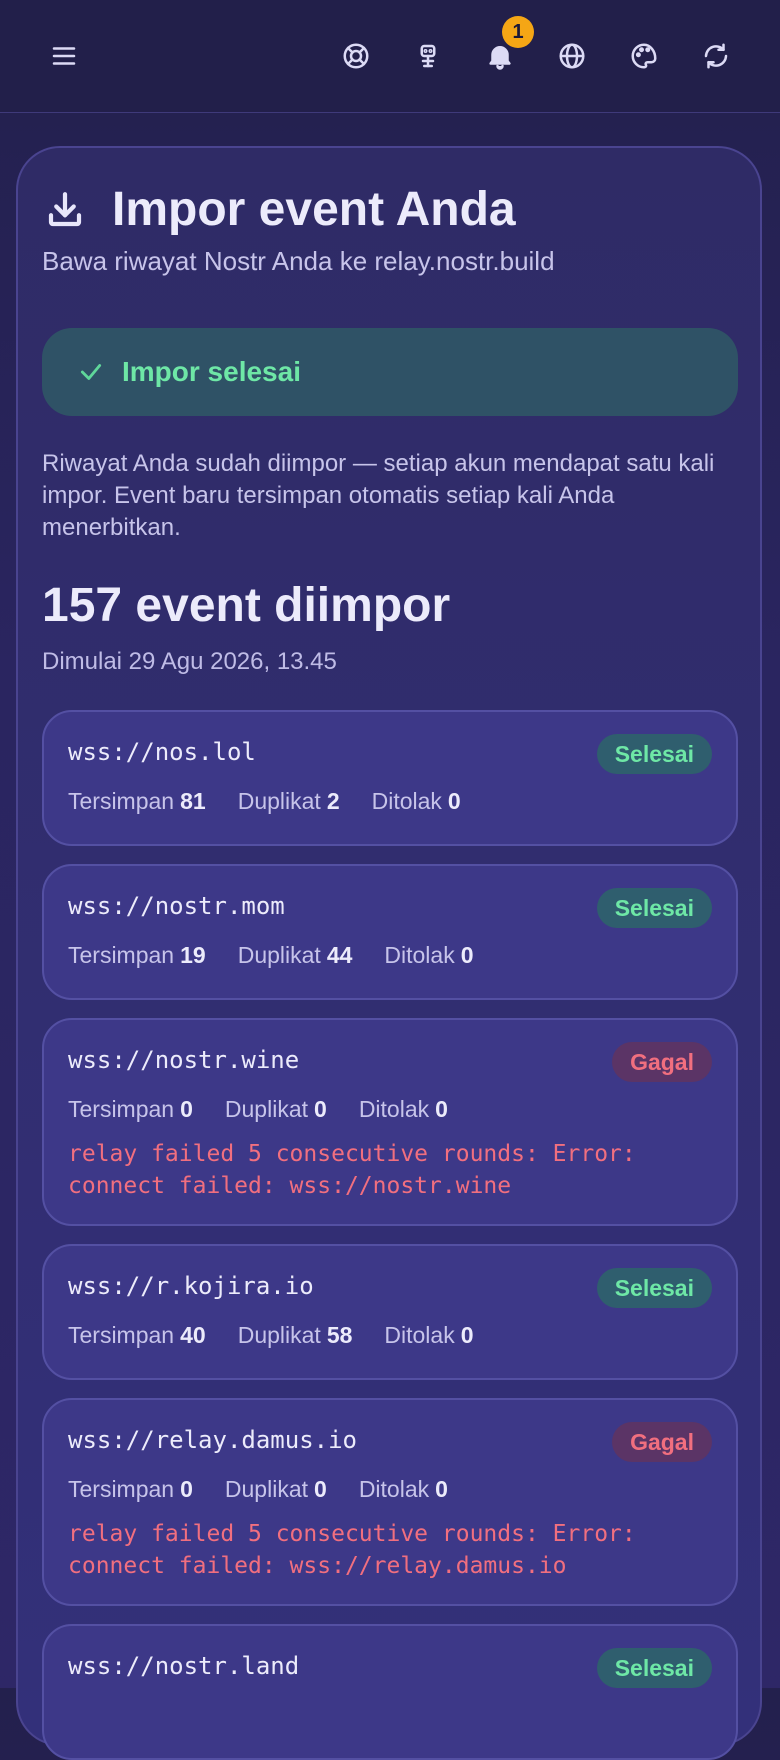 The height and width of the screenshot is (1760, 780). I want to click on stat-duplicate-value: 2, so click(333, 801).